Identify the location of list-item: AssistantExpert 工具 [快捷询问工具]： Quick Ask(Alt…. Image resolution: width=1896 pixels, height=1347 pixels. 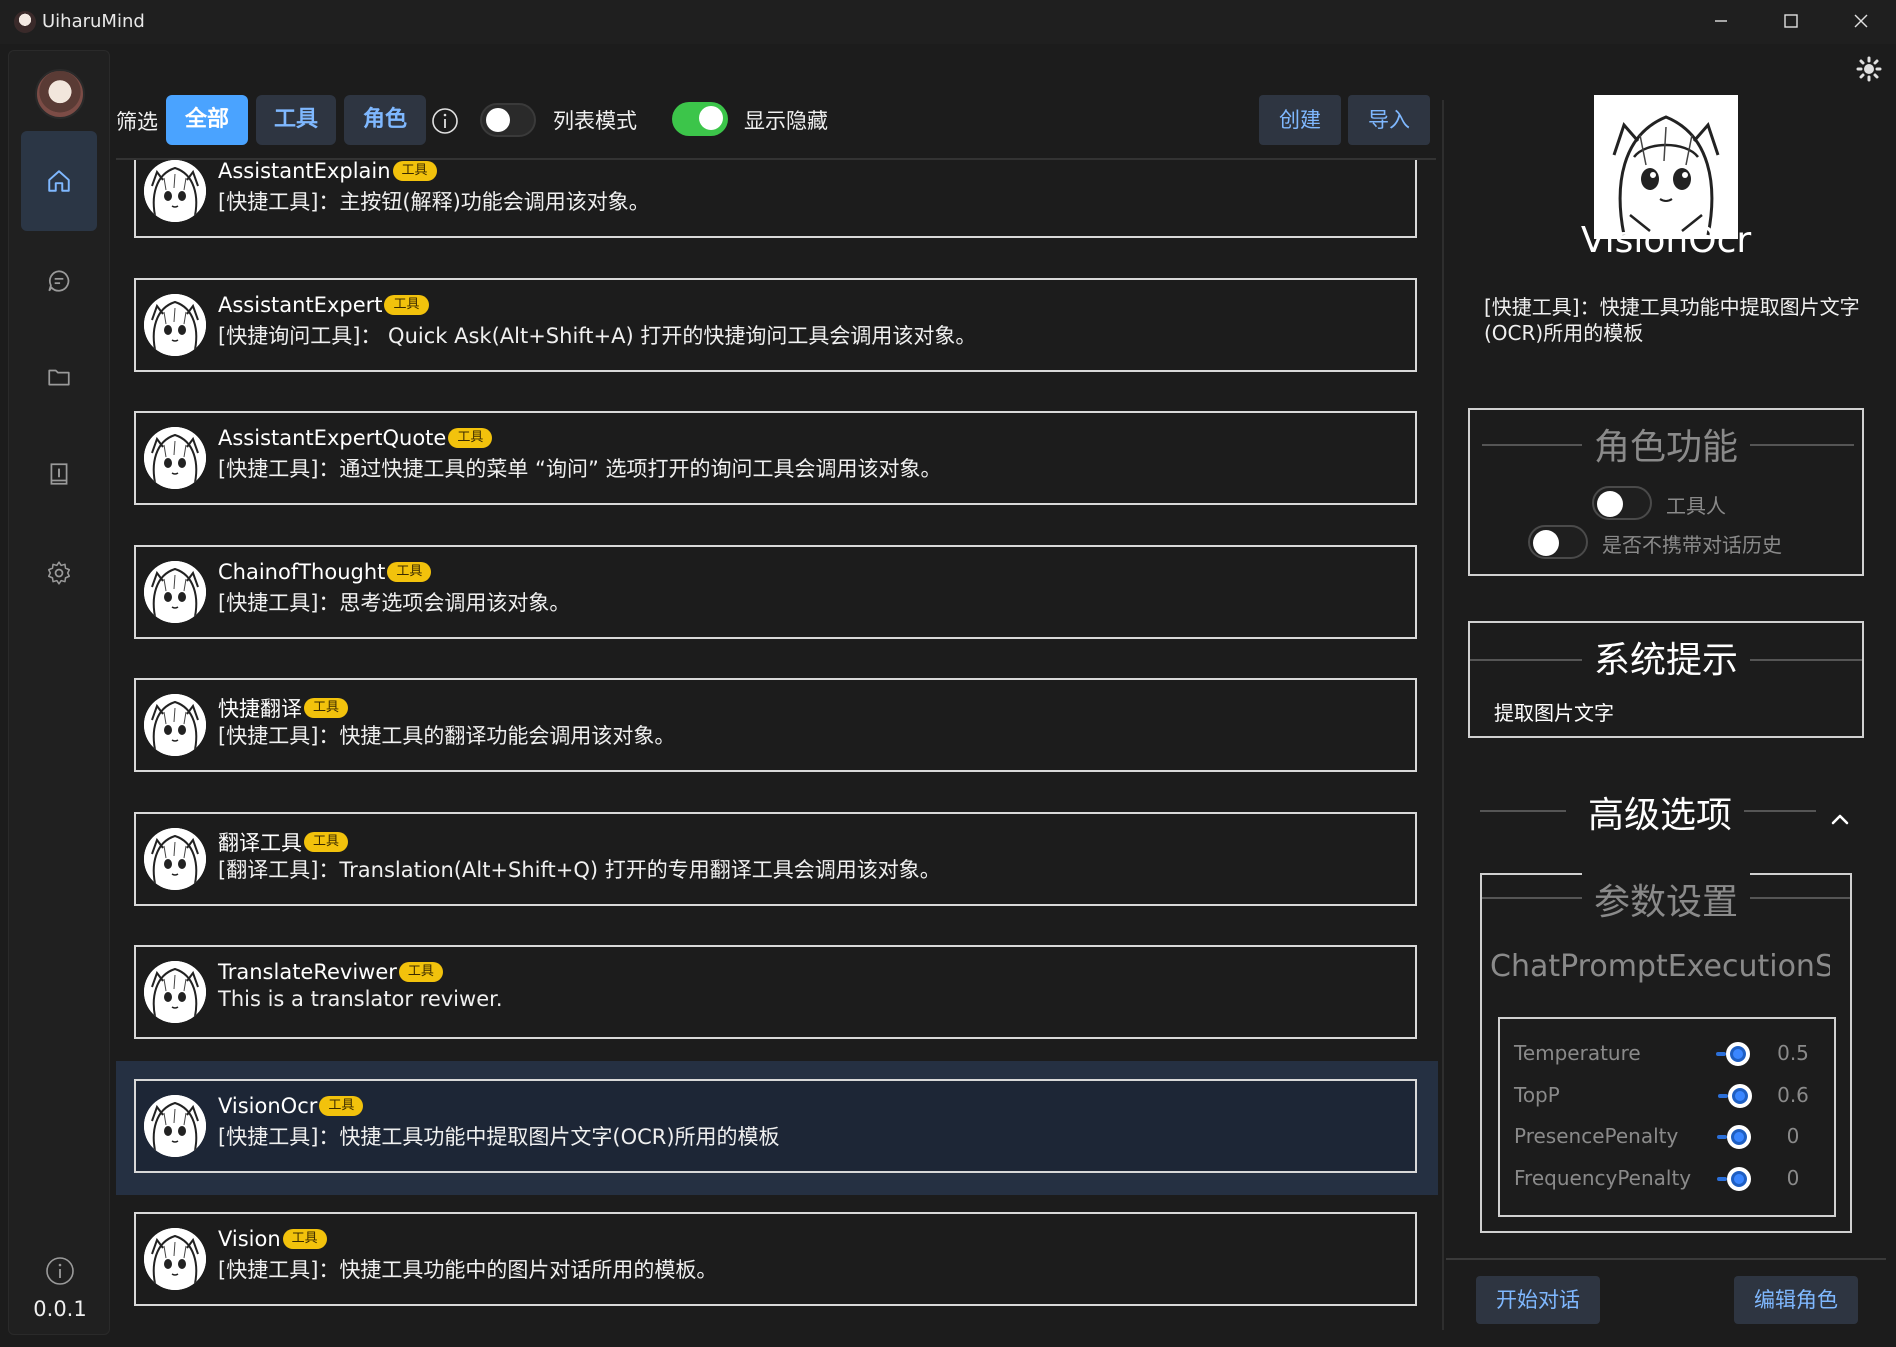
(777, 327).